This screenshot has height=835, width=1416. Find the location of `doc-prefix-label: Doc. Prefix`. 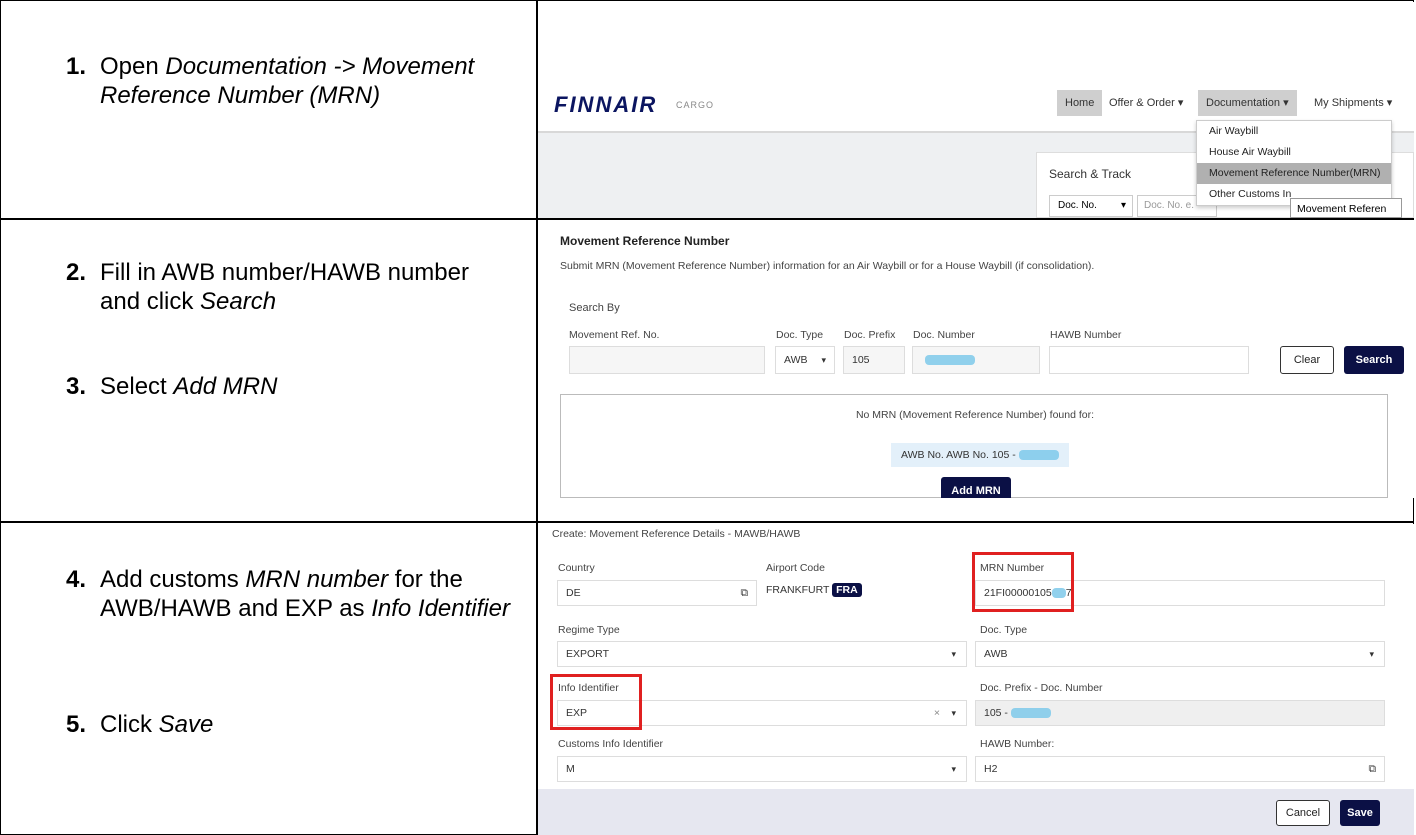

doc-prefix-label: Doc. Prefix is located at coordinates (870, 335).